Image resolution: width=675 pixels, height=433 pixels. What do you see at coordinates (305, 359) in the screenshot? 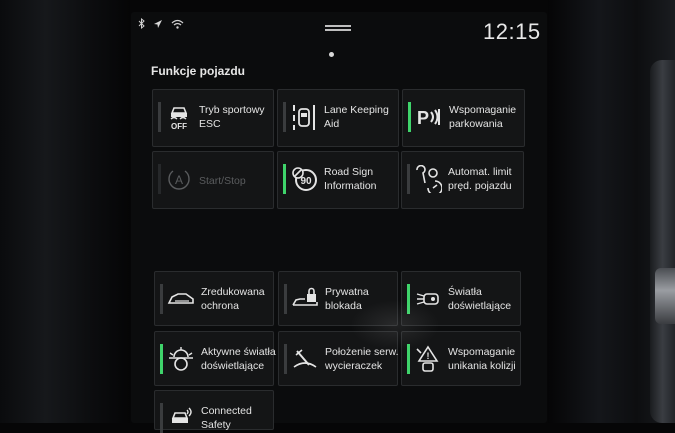
I see `wiper-service-icon` at bounding box center [305, 359].